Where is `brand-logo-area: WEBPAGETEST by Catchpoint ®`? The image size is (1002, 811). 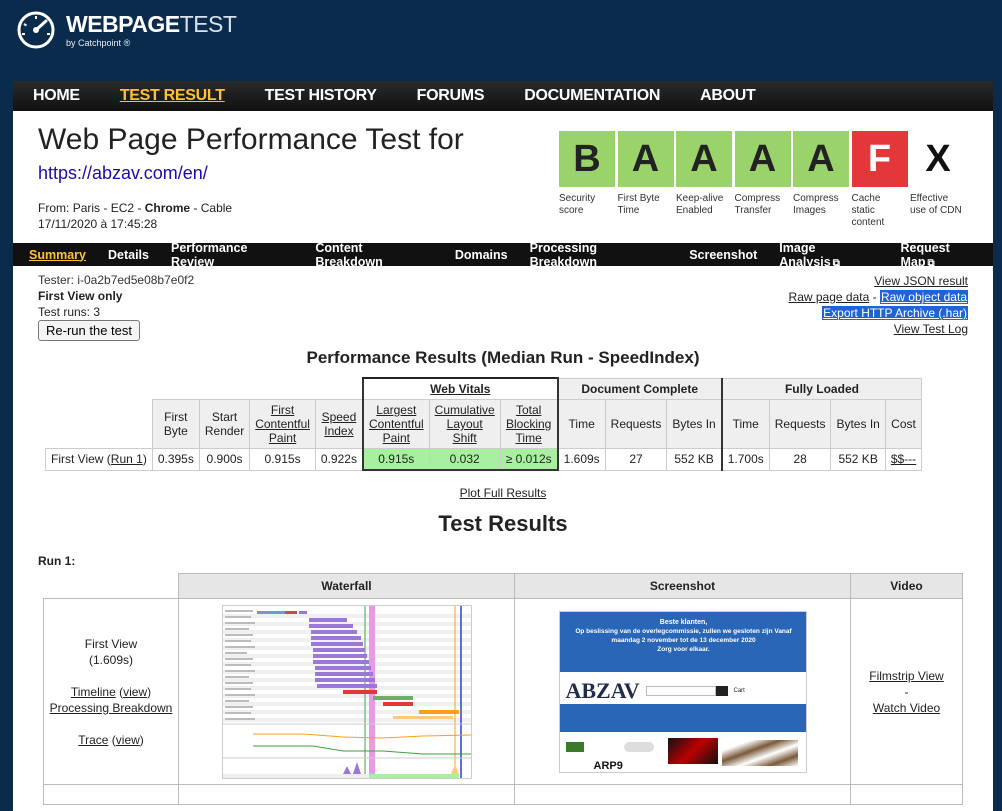 brand-logo-area: WEBPAGETEST by Catchpoint ® is located at coordinates (126, 30).